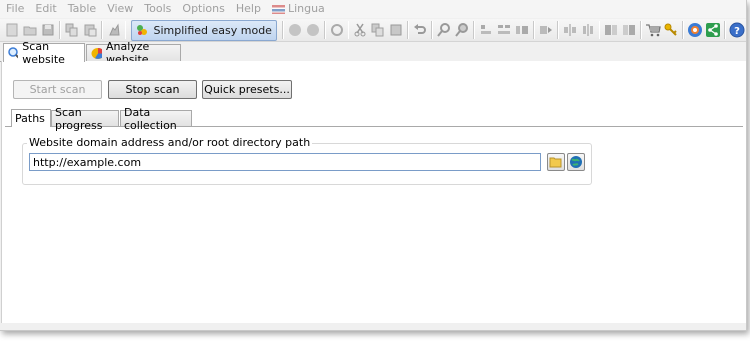  Describe the element at coordinates (133, 53) in the screenshot. I see `tab-analyze-website: Analyze website` at that location.